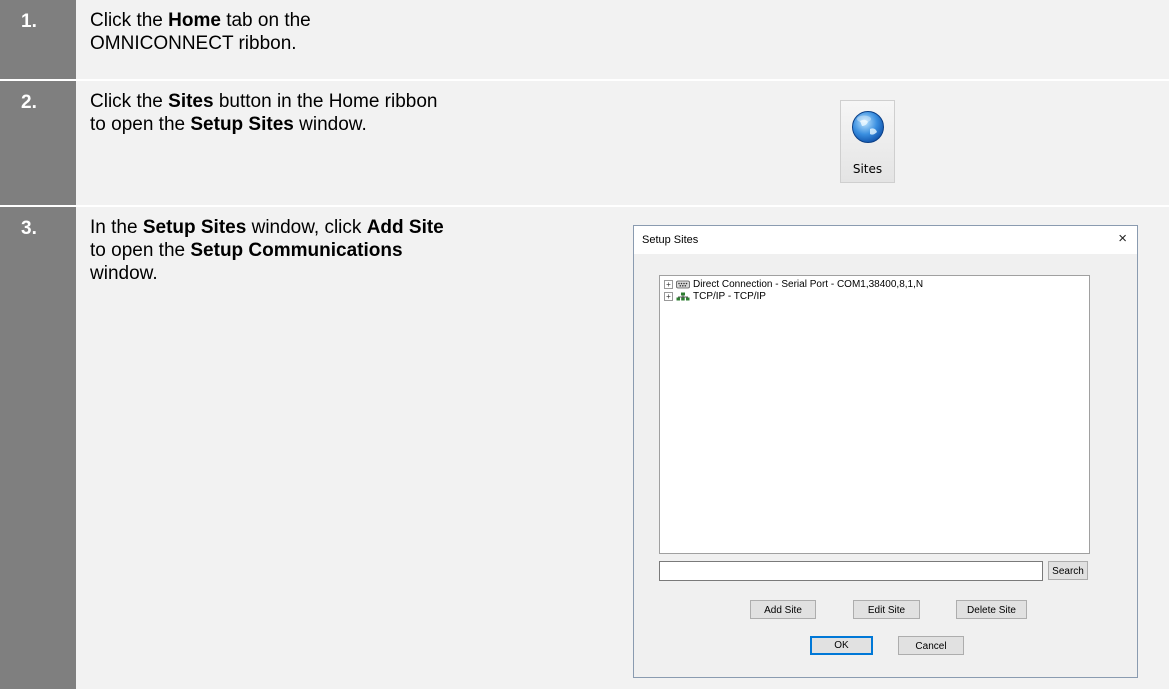 The image size is (1169, 689). Describe the element at coordinates (783, 609) in the screenshot. I see `add-site-button: Add Site` at that location.